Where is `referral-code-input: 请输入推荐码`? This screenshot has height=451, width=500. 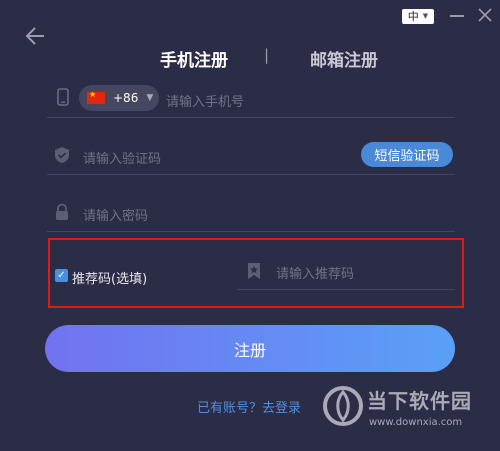
referral-code-input: 请输入推荐码 is located at coordinates (315, 272).